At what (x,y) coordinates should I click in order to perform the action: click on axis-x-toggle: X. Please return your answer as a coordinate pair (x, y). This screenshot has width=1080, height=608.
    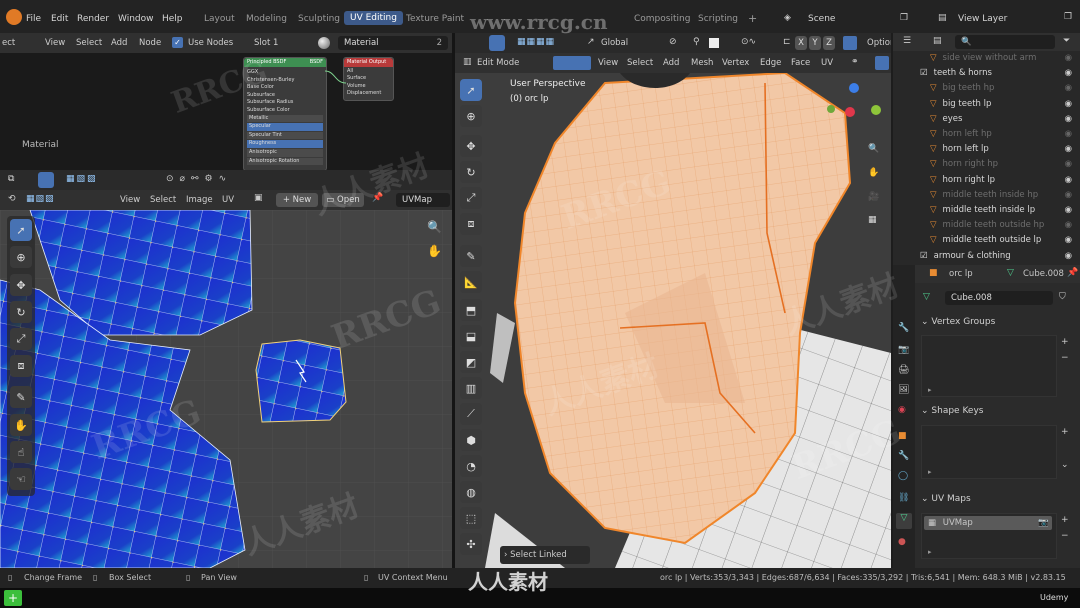
    Looking at the image, I should click on (801, 43).